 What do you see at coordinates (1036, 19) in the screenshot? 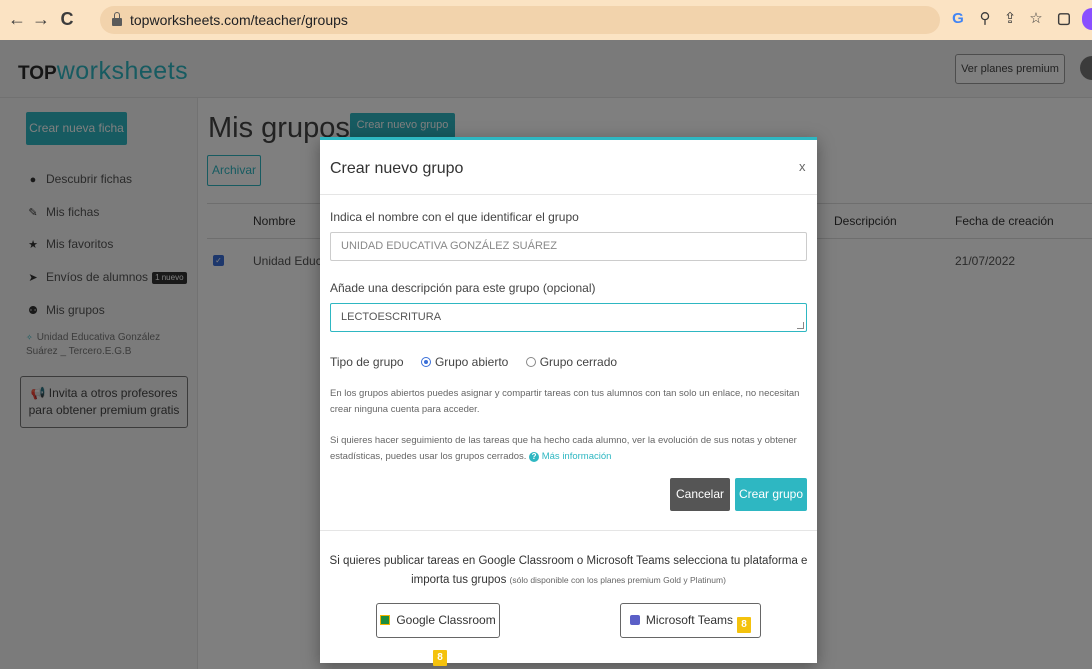
I see `bookmark-star-icon: ☆` at bounding box center [1036, 19].